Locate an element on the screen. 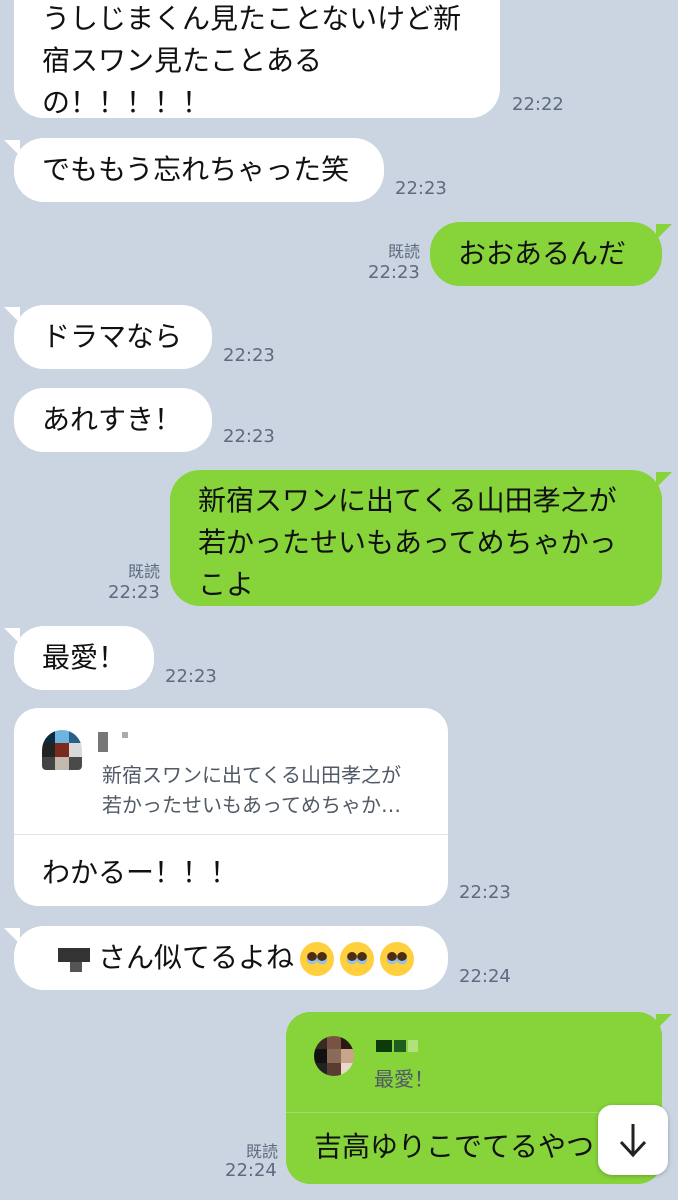 This screenshot has height=1200, width=678. reply-bubble: 新宿スワンに出てくる山田孝之が 若かったせいもあってめちゃか… わかるー！！！ is located at coordinates (231, 807).